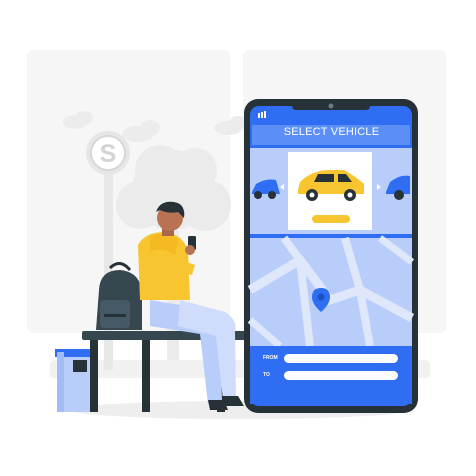 The width and height of the screenshot is (476, 476). I want to click on screen-title: SELECT VEHICLE, so click(331, 132).